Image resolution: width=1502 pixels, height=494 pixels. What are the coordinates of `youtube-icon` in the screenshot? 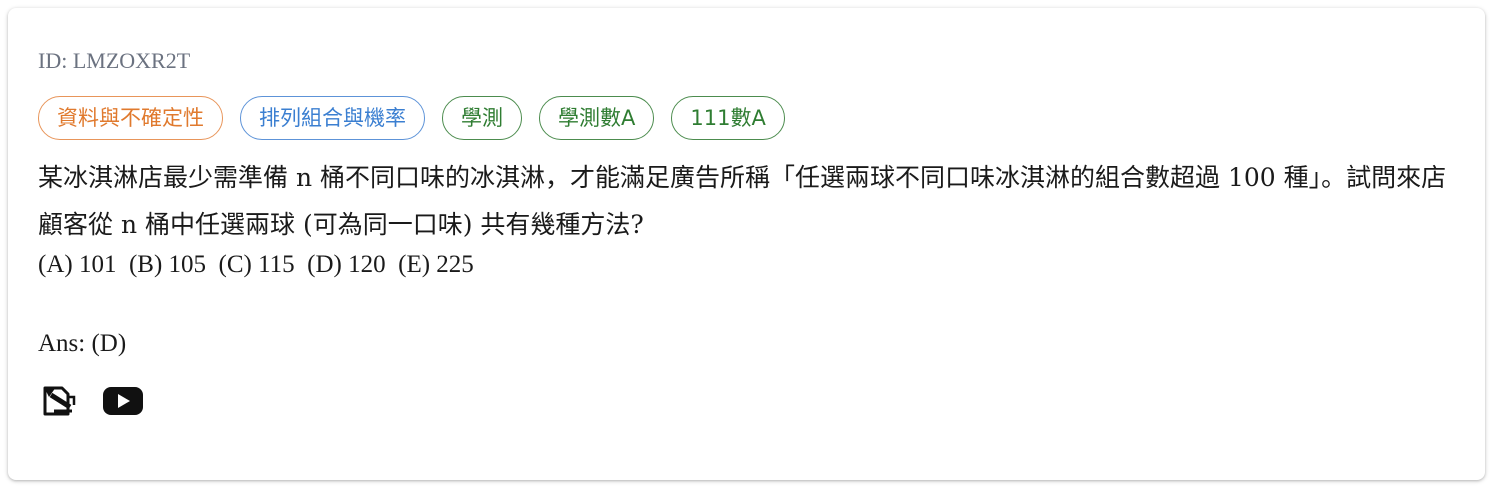 It's located at (123, 401).